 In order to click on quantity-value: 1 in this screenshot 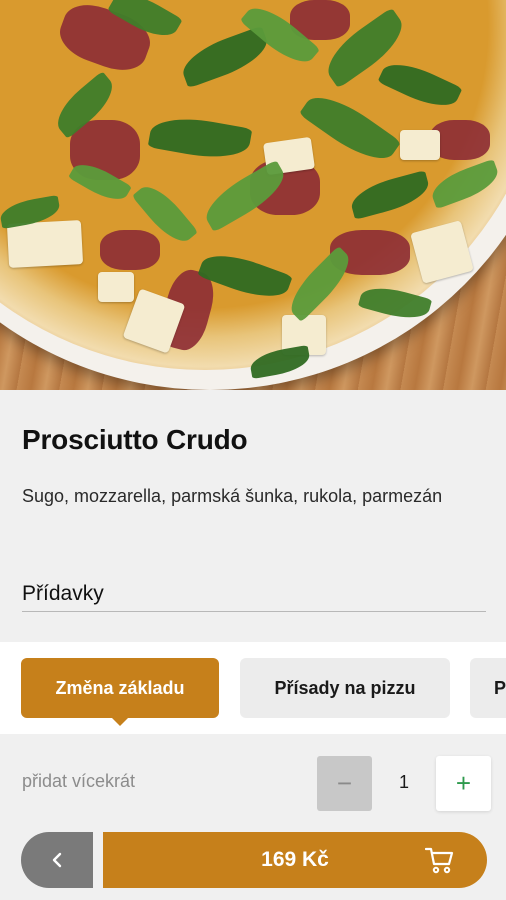, I will do `click(403, 782)`.